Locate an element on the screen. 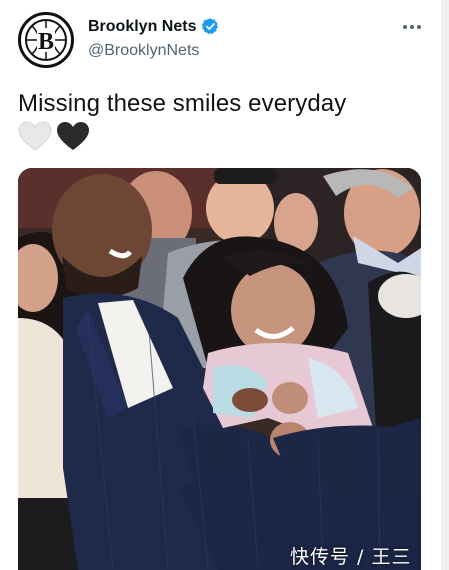 This screenshot has width=449, height=570. author-display-name: Brooklyn Nets is located at coordinates (142, 27).